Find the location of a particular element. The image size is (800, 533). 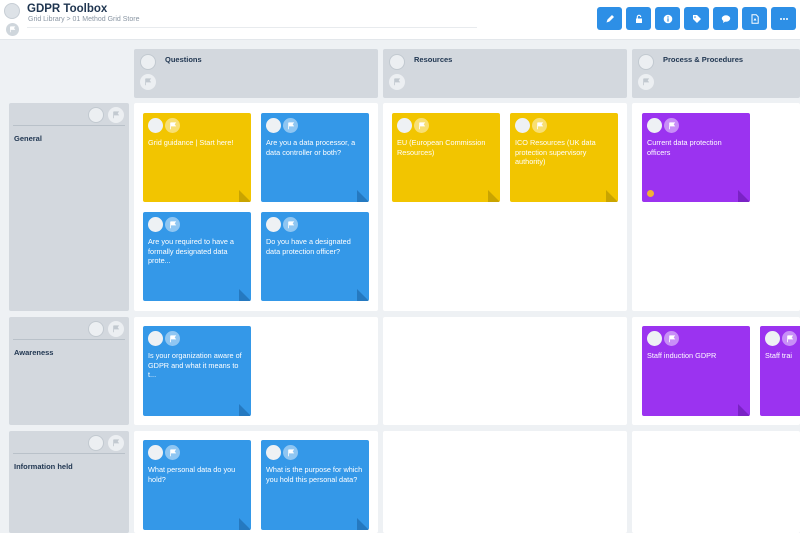

lock-button is located at coordinates (638, 18).